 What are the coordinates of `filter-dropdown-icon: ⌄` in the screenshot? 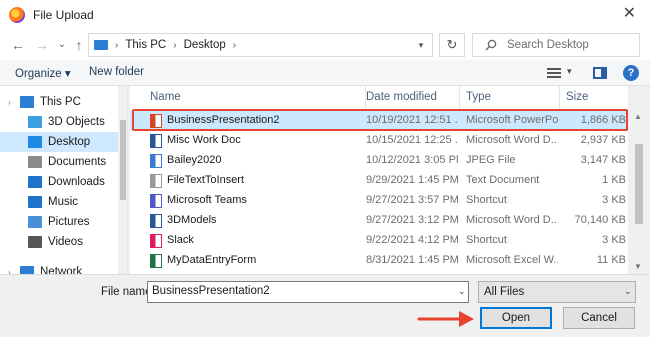 It's located at (628, 291).